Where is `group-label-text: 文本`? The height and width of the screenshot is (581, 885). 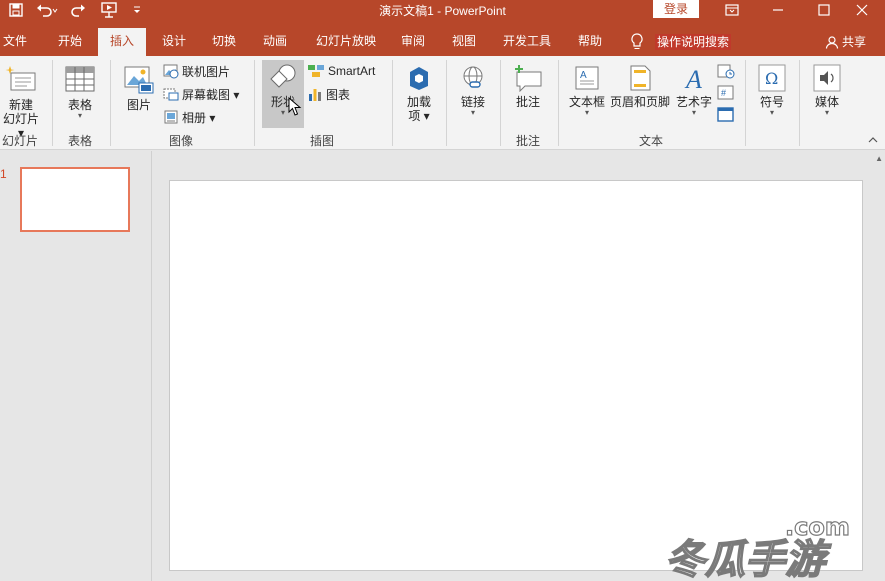 group-label-text: 文本 is located at coordinates (650, 141).